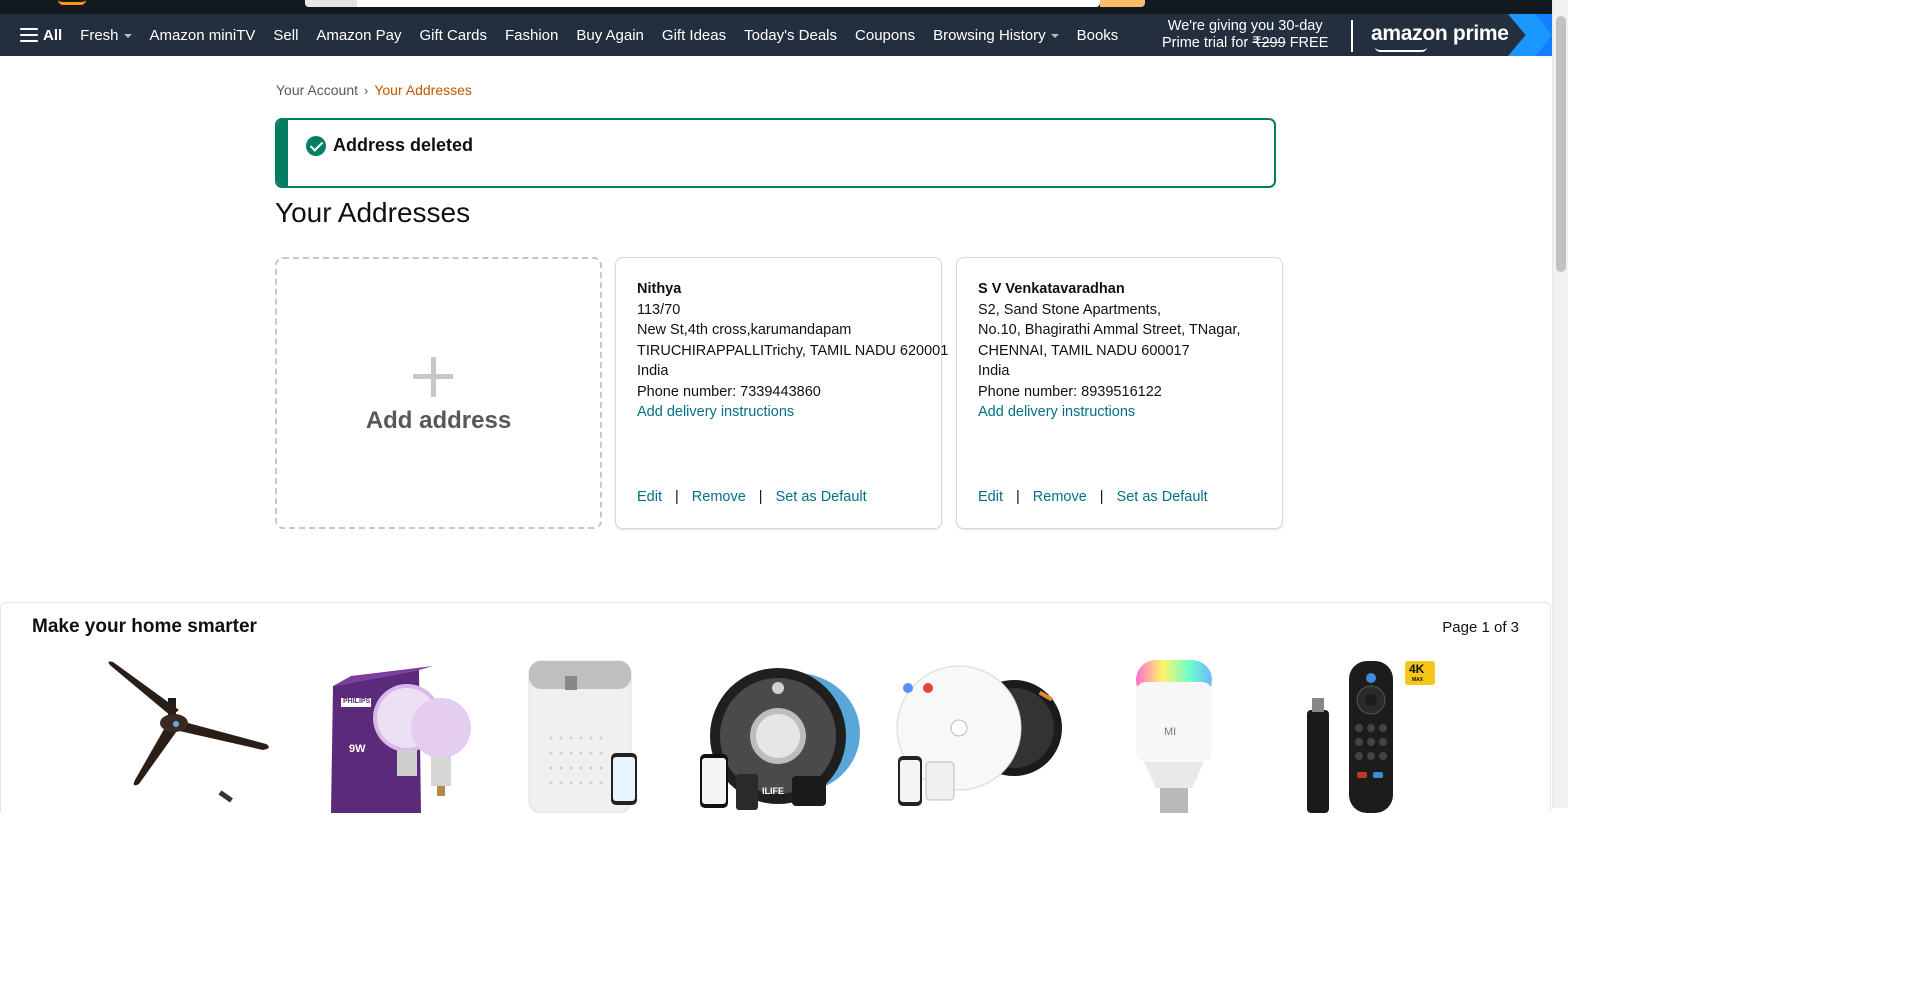 The width and height of the screenshot is (1920, 989). Describe the element at coordinates (282, 153) in the screenshot. I see `alert-accent-bar` at that location.